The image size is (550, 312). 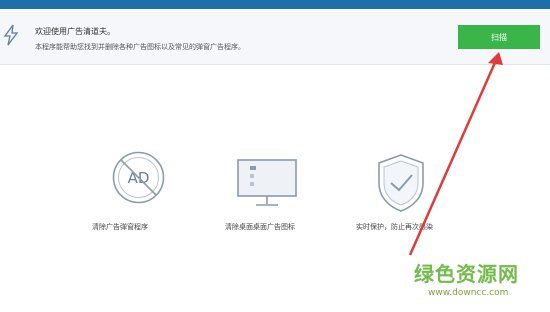 What do you see at coordinates (394, 227) in the screenshot?
I see `feature-label-protection: 实时保护，防止再次感染` at bounding box center [394, 227].